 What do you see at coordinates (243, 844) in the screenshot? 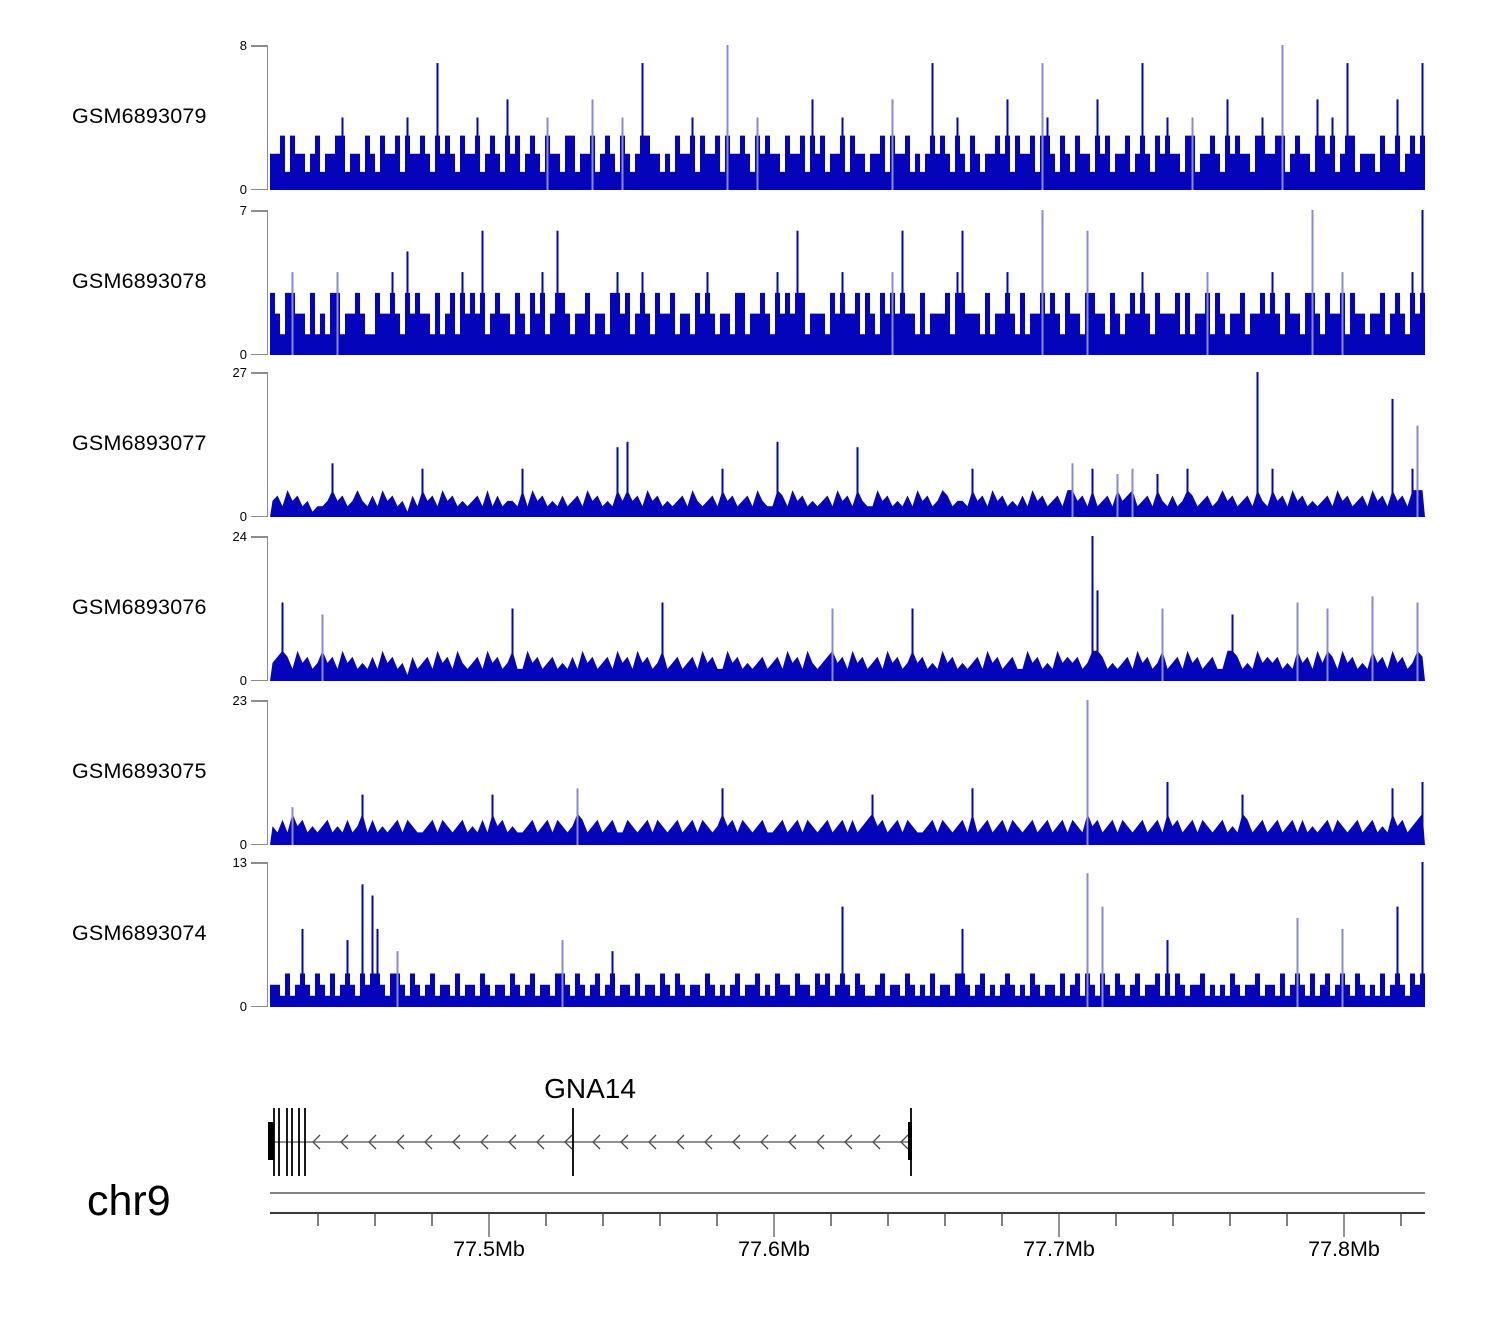
I see `y-axis-zero-label: 0` at bounding box center [243, 844].